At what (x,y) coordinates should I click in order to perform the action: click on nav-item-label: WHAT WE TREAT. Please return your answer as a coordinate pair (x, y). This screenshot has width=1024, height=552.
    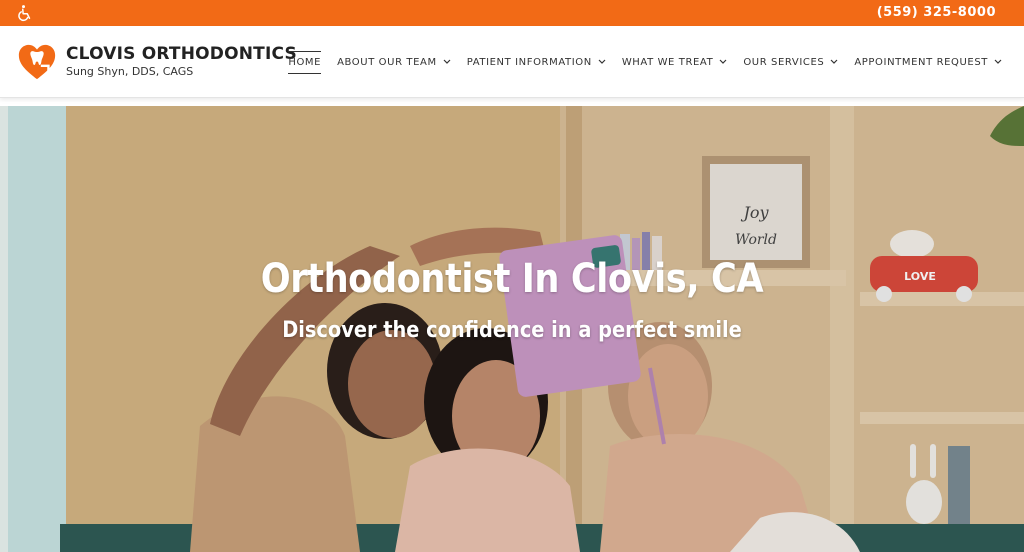
    Looking at the image, I should click on (667, 62).